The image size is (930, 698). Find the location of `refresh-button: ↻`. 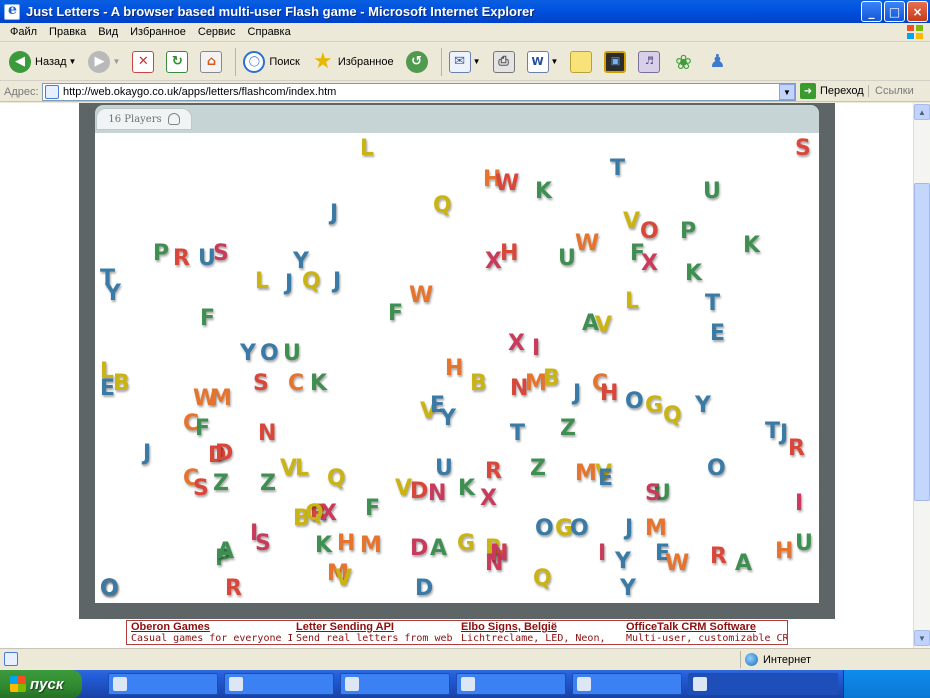

refresh-button: ↻ is located at coordinates (177, 62).